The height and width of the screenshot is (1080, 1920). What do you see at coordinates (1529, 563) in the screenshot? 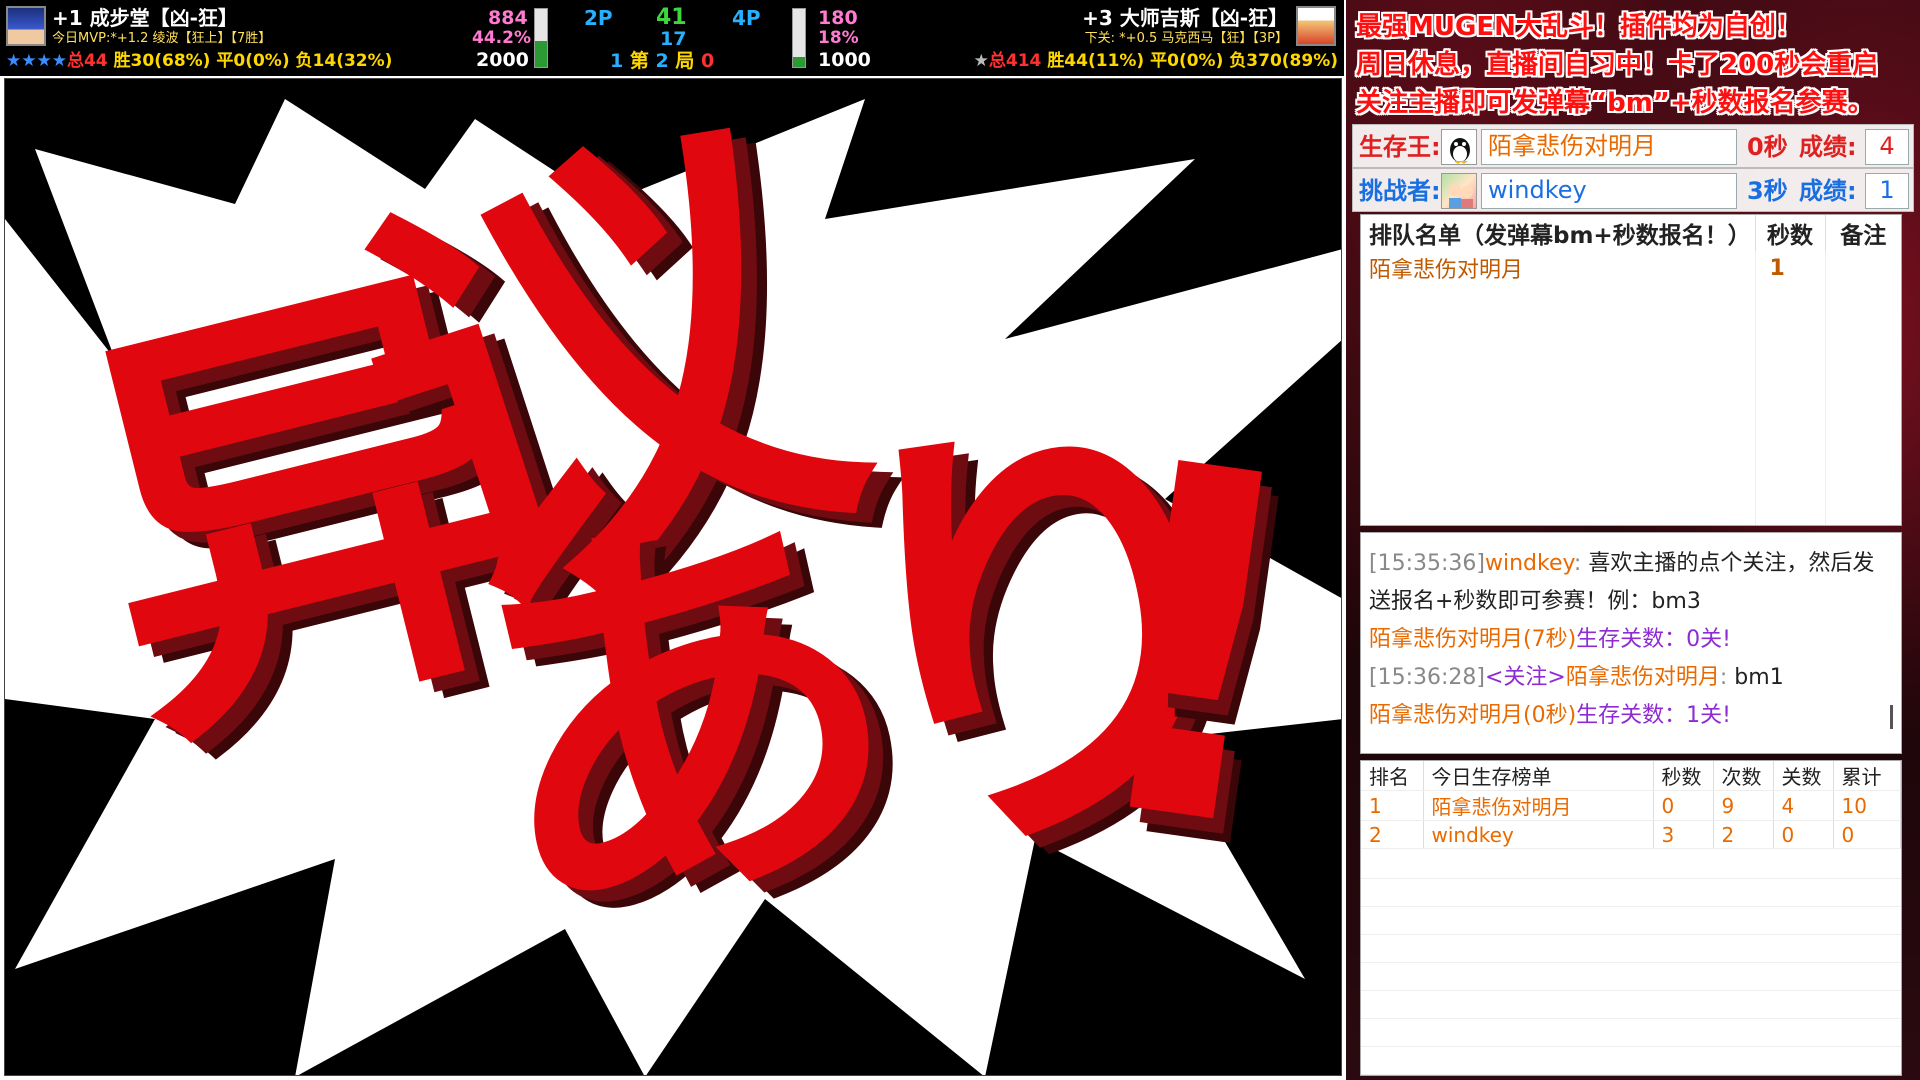
I see `chat-user: windkey` at bounding box center [1529, 563].